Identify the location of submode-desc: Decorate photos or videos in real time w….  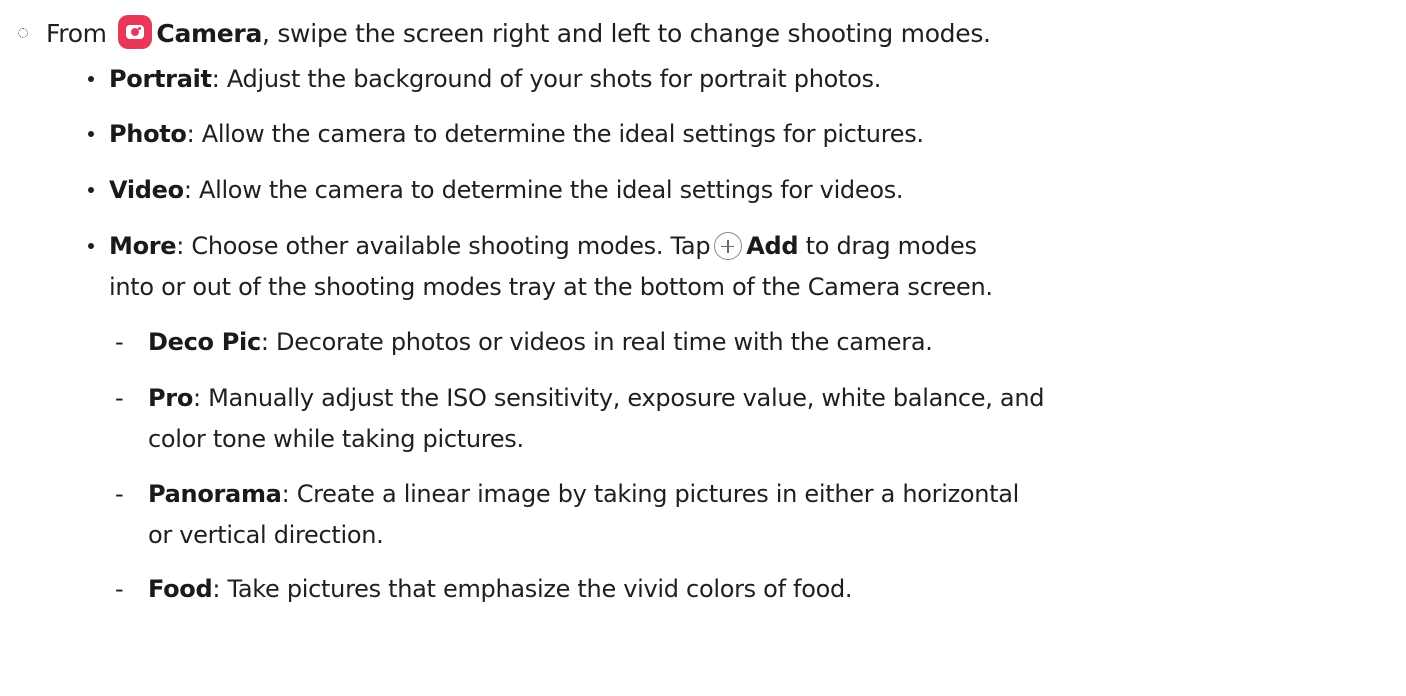
(600, 342).